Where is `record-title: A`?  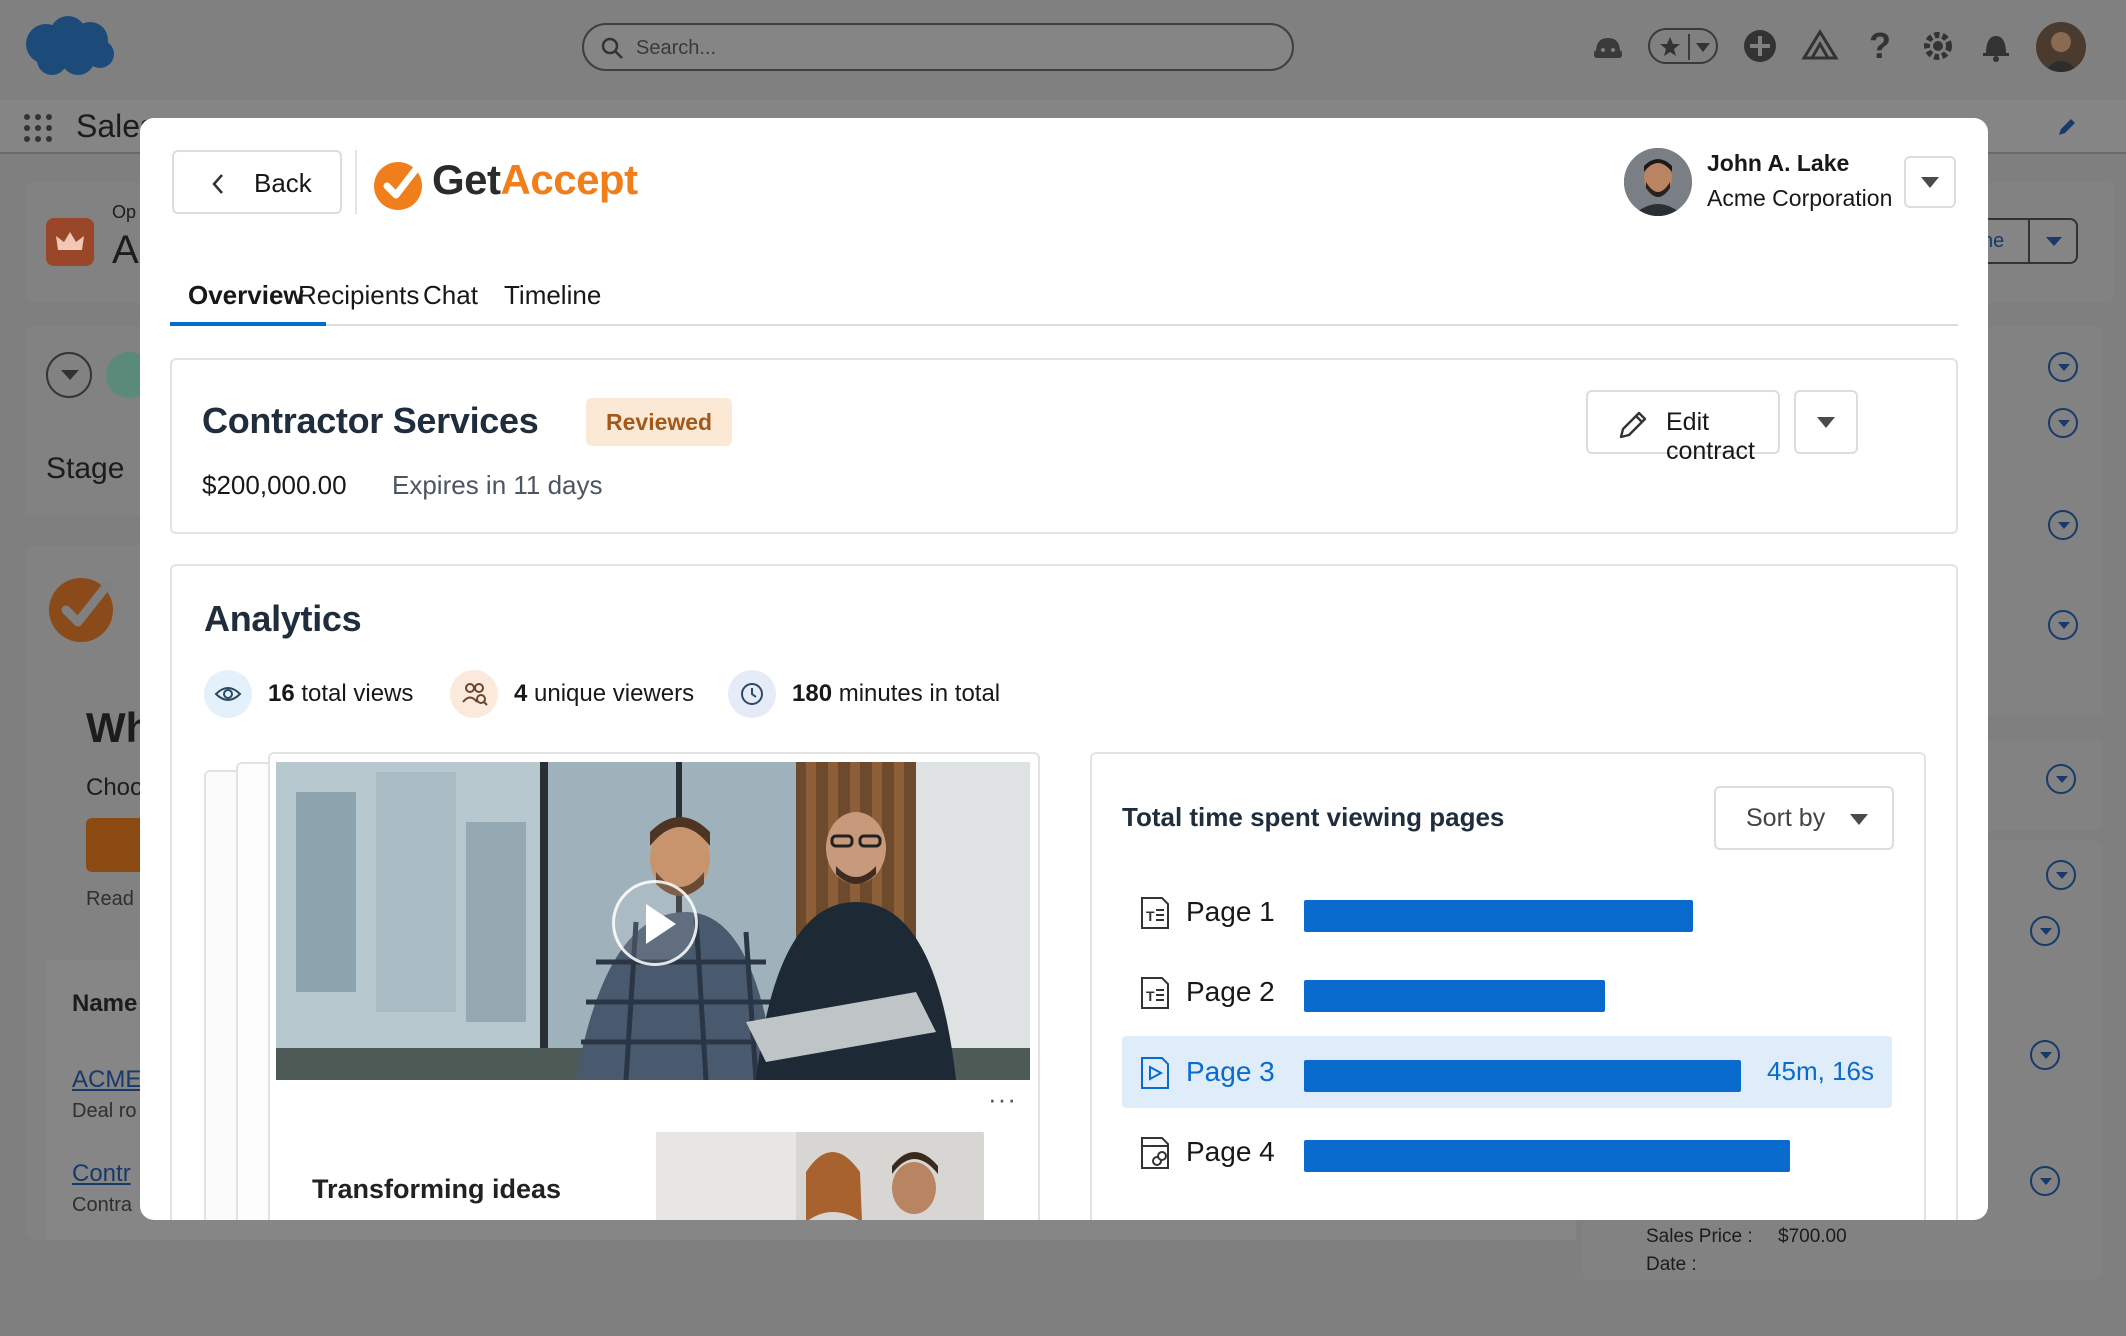
record-title: A is located at coordinates (125, 250).